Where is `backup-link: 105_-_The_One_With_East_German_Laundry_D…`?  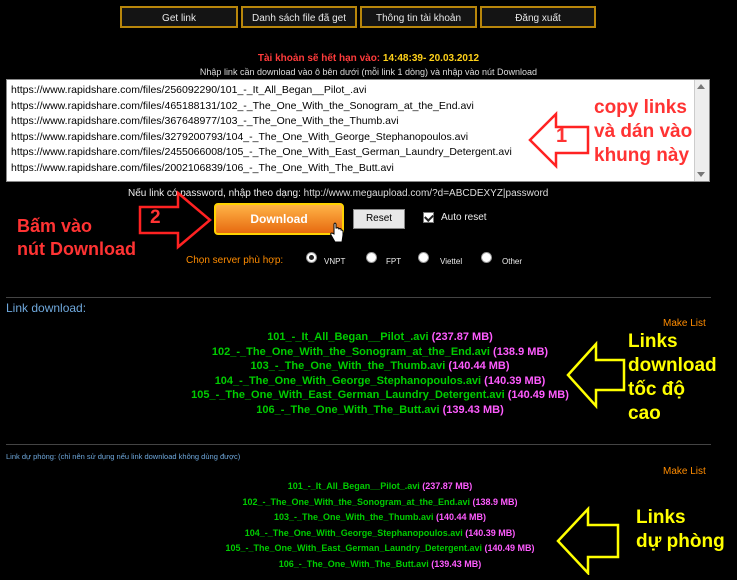
backup-link: 105_-_The_One_With_East_German_Laundry_D… is located at coordinates (353, 548).